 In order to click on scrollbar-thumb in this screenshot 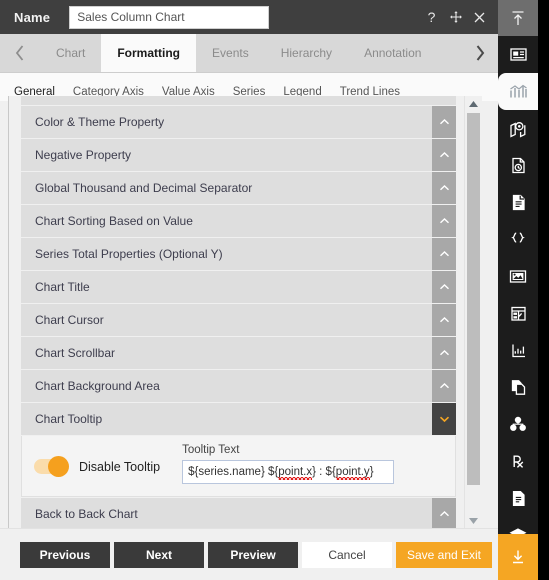, I will do `click(473, 299)`.